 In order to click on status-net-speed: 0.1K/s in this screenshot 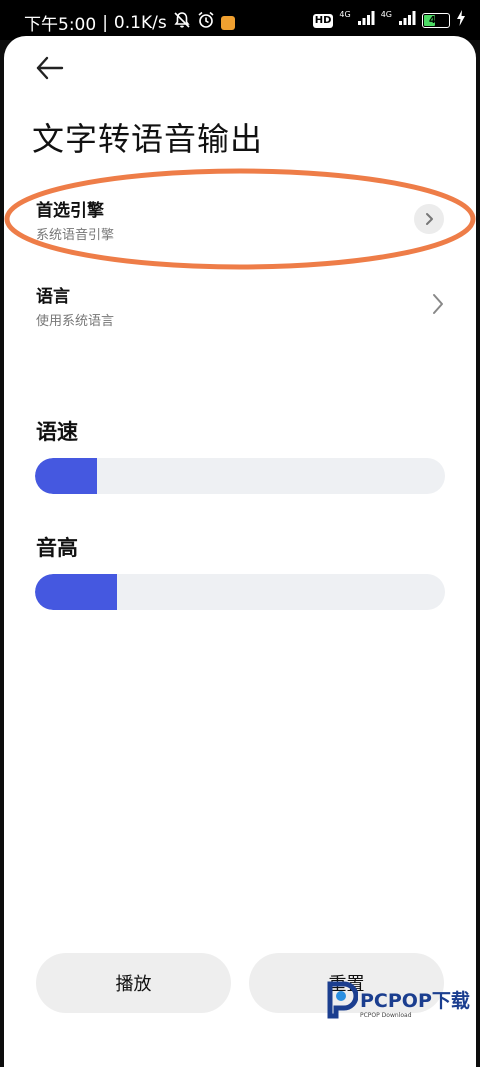, I will do `click(140, 22)`.